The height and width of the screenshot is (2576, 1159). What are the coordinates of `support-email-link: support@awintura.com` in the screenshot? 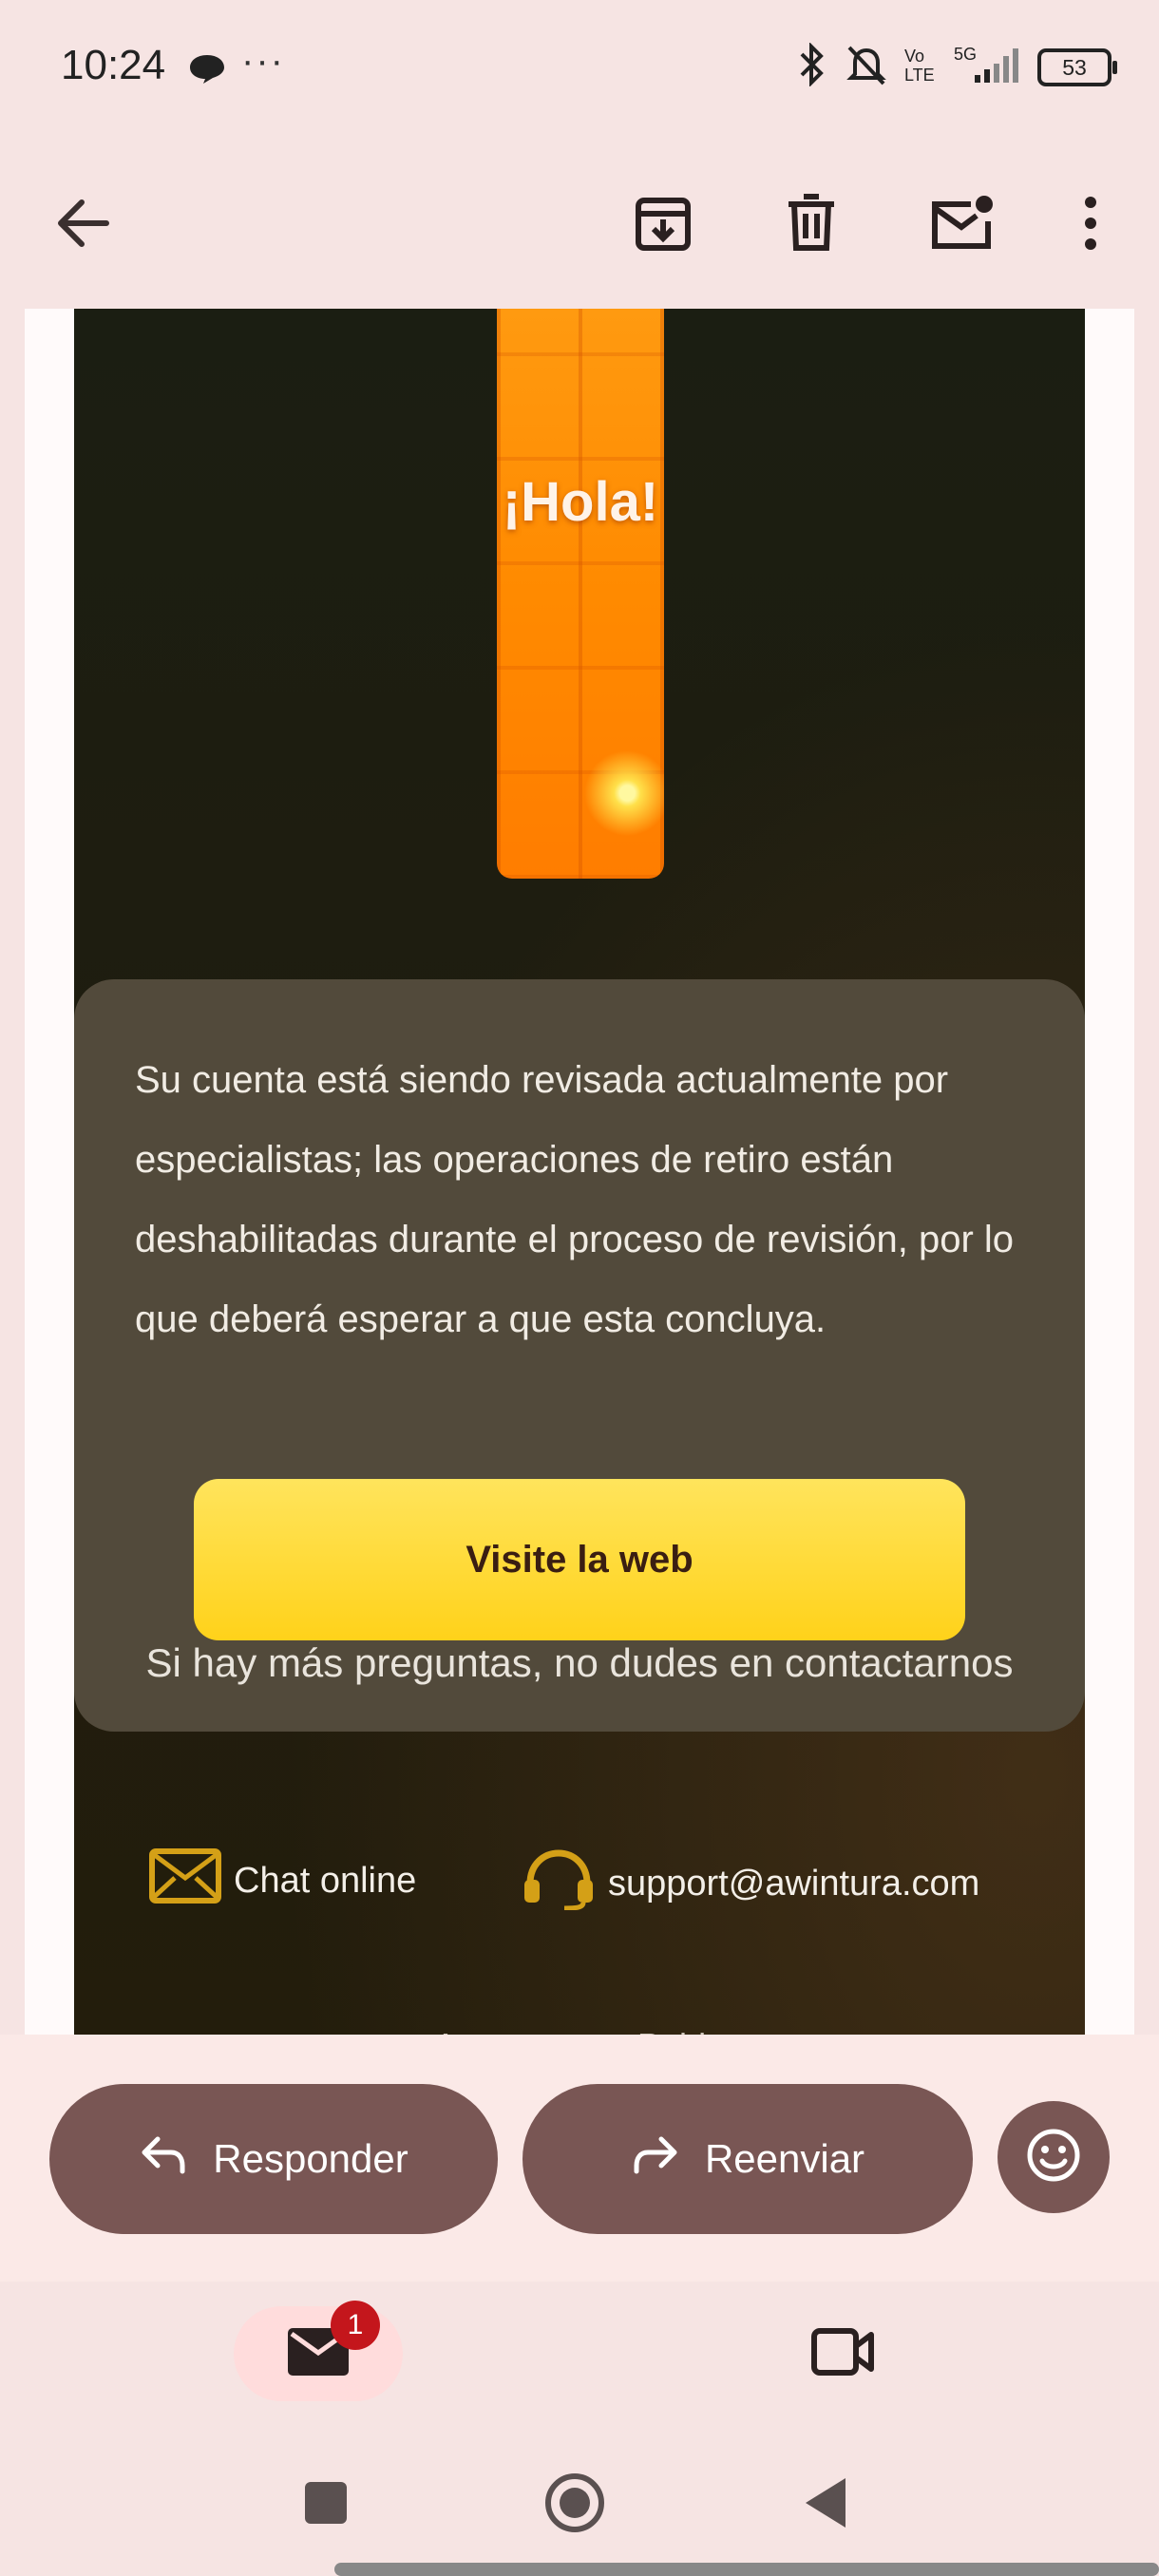 It's located at (750, 1883).